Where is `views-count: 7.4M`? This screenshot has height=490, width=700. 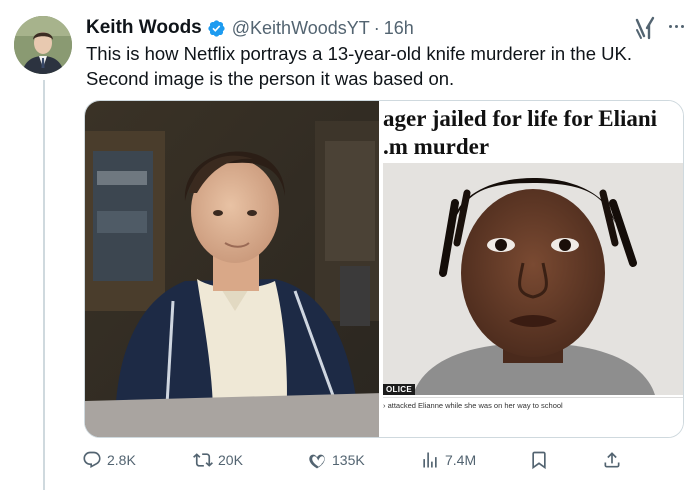 views-count: 7.4M is located at coordinates (461, 460).